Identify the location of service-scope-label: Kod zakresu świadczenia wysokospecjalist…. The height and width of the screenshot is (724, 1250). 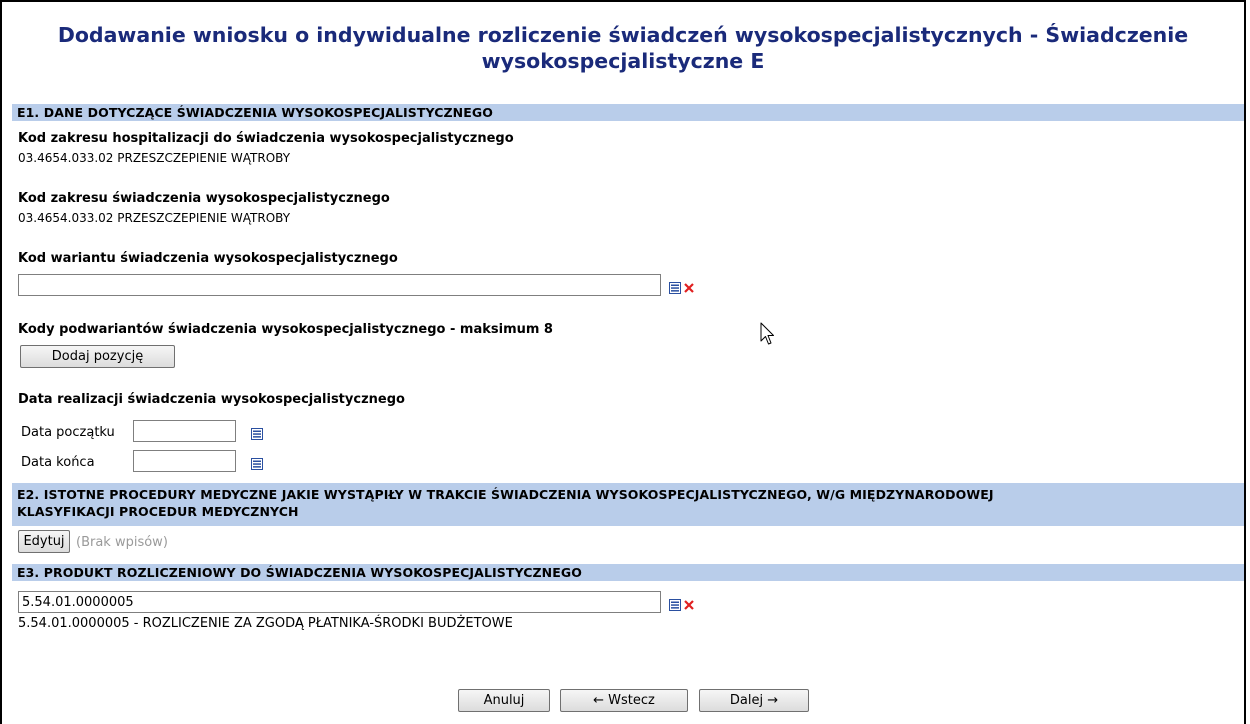
(204, 198).